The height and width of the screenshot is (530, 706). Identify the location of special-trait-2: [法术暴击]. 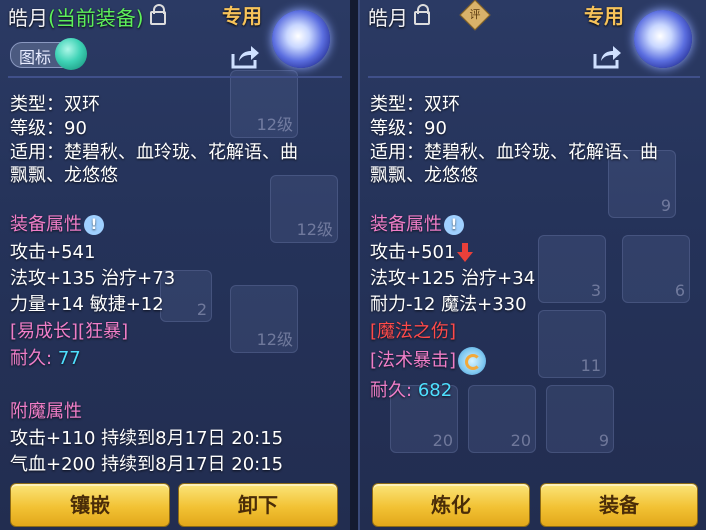
(428, 360).